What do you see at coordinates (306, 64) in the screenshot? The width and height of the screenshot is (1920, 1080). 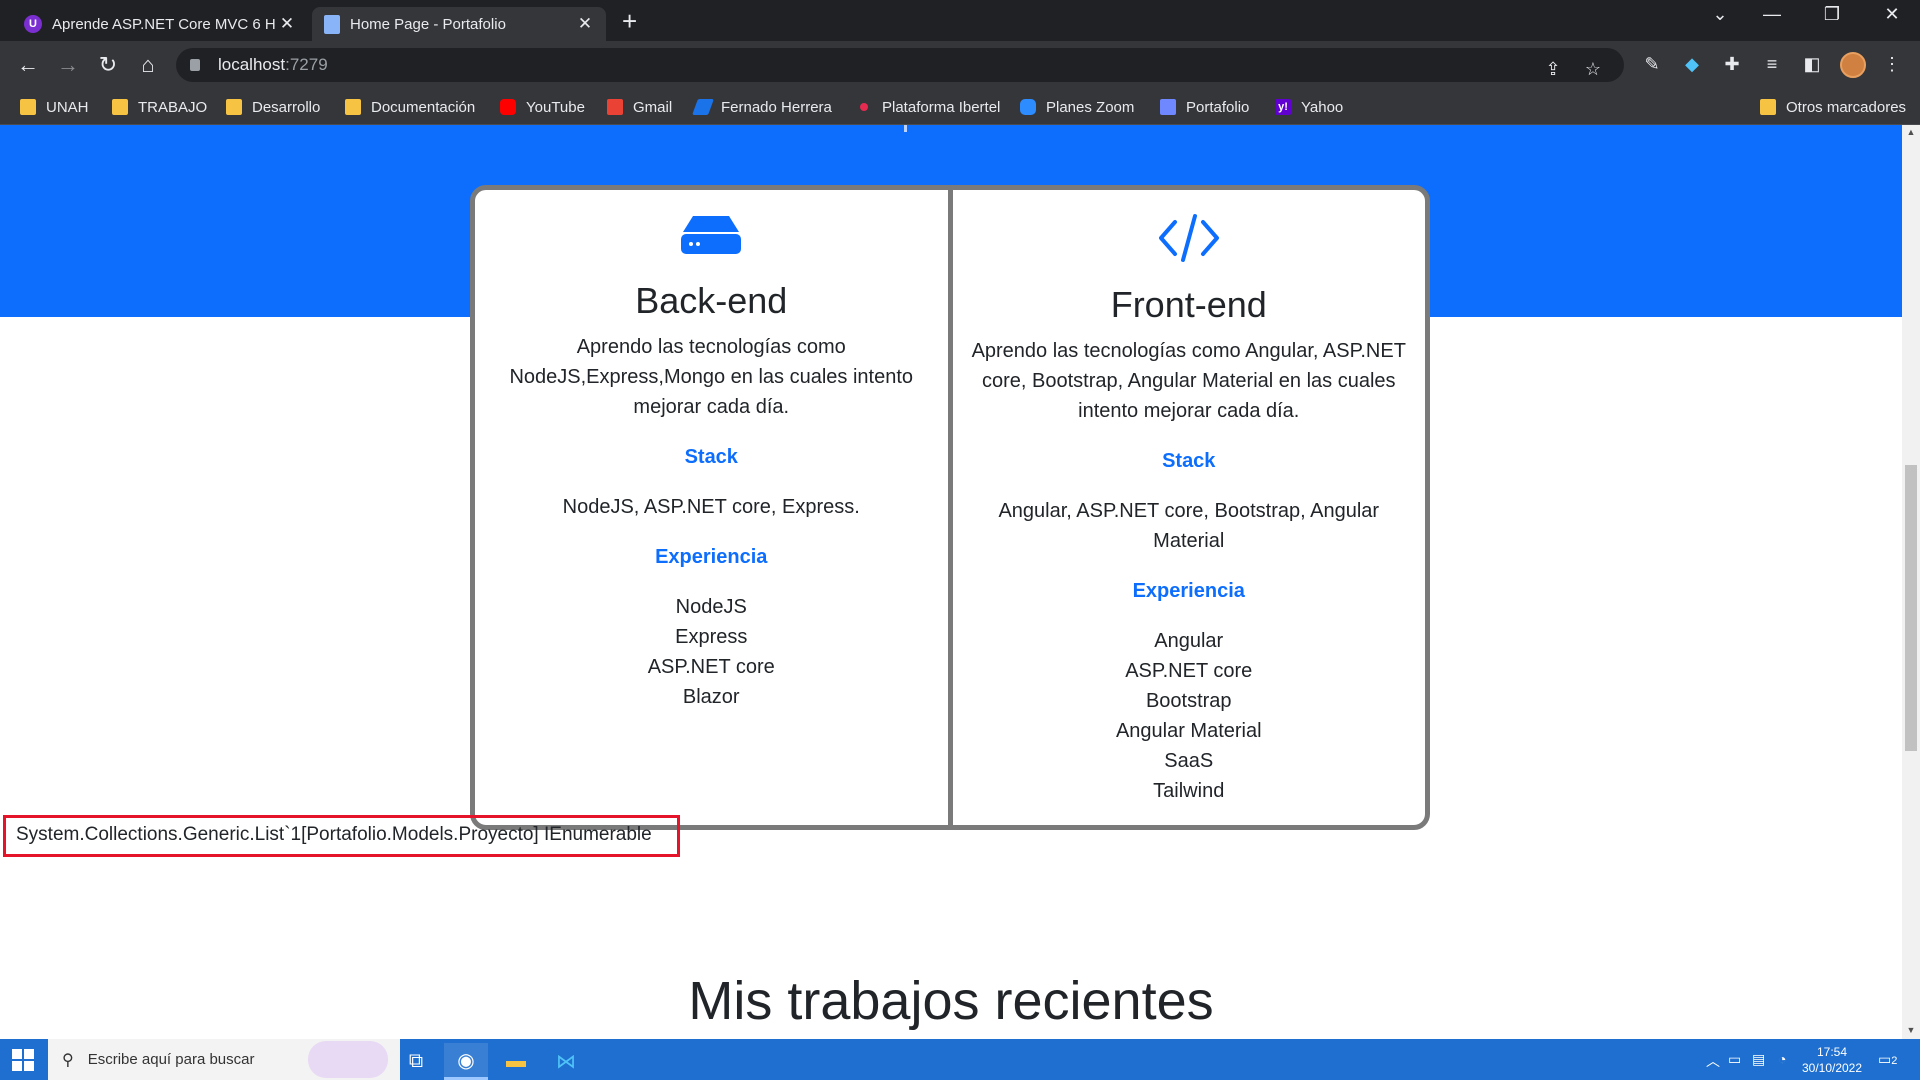 I see `url-port: :7279` at bounding box center [306, 64].